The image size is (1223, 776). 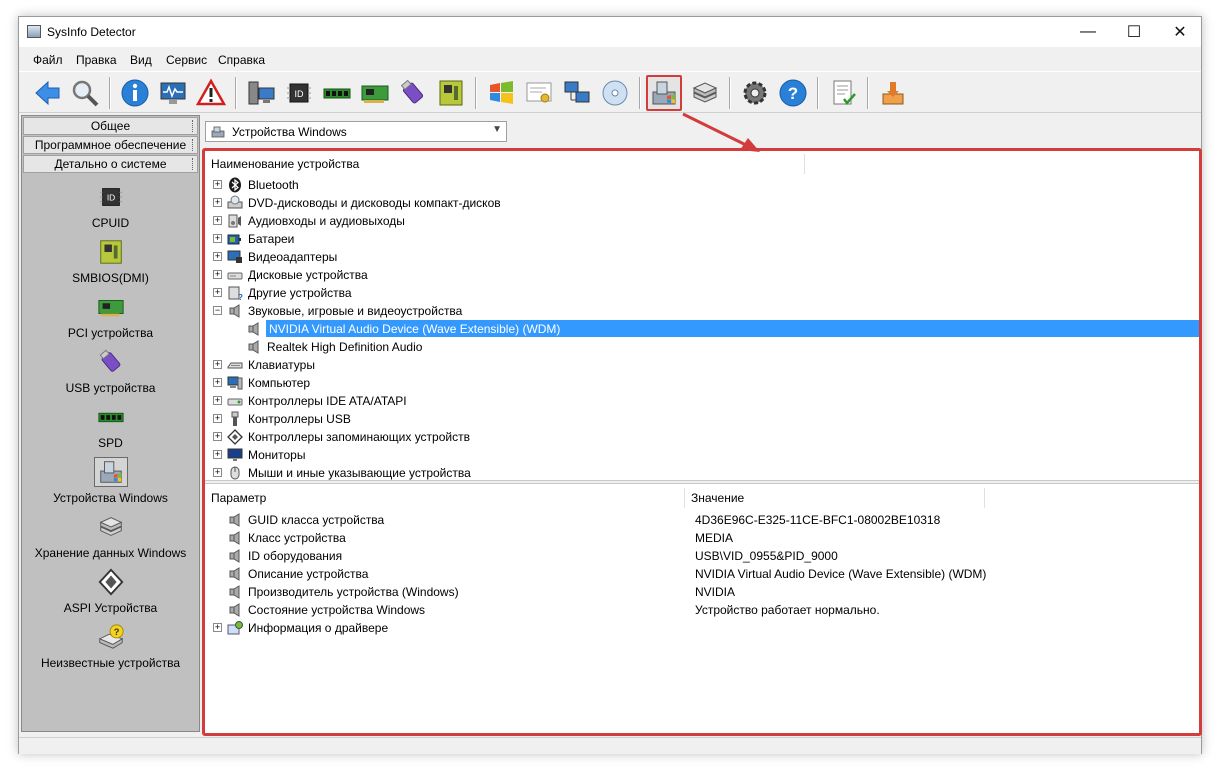 I want to click on chevron-down-icon: ▼, so click(x=497, y=129).